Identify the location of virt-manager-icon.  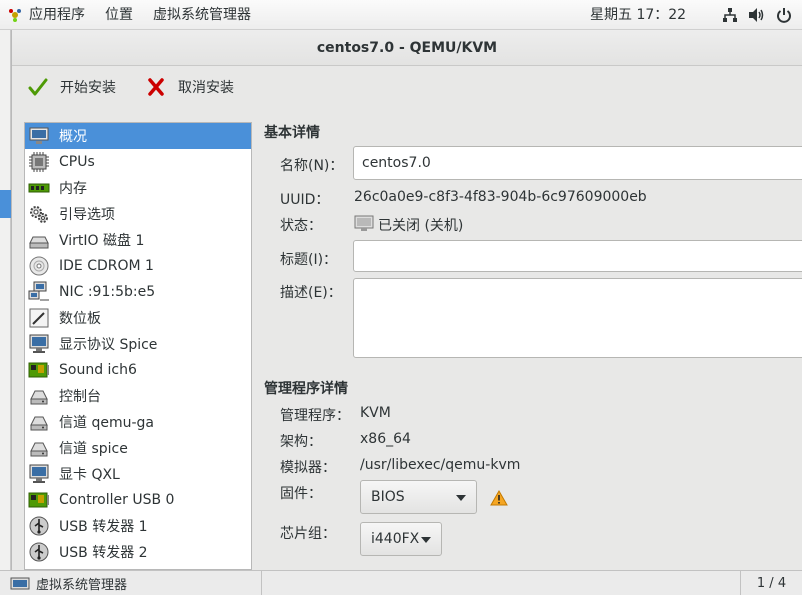
(20, 583).